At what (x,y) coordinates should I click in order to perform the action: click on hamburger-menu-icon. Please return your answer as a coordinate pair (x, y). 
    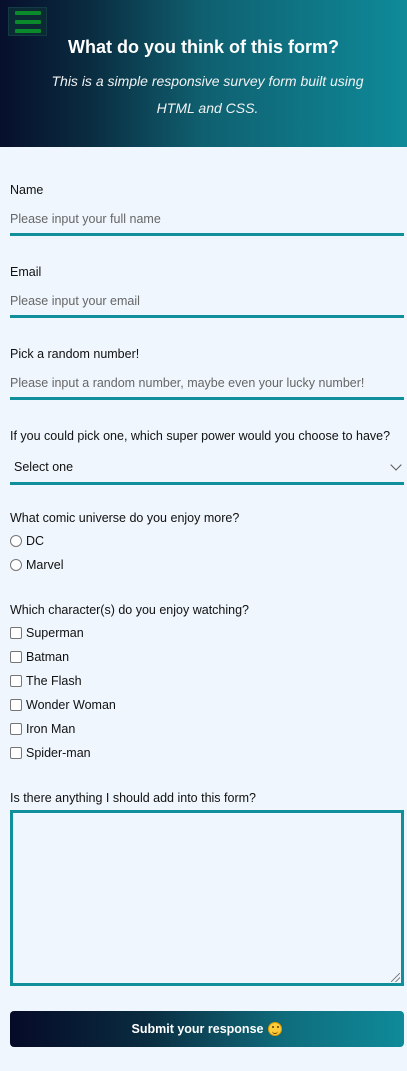
    Looking at the image, I should click on (27, 21).